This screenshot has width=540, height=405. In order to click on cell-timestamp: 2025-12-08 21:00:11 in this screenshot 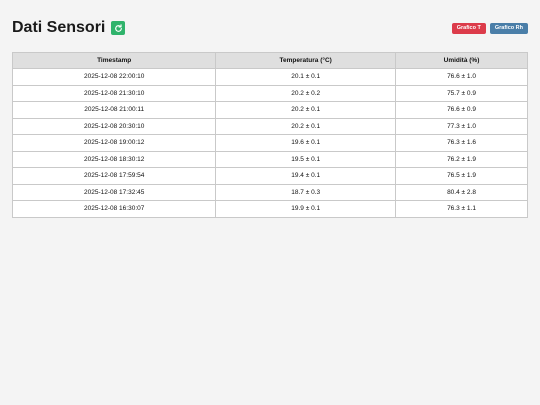, I will do `click(114, 110)`.